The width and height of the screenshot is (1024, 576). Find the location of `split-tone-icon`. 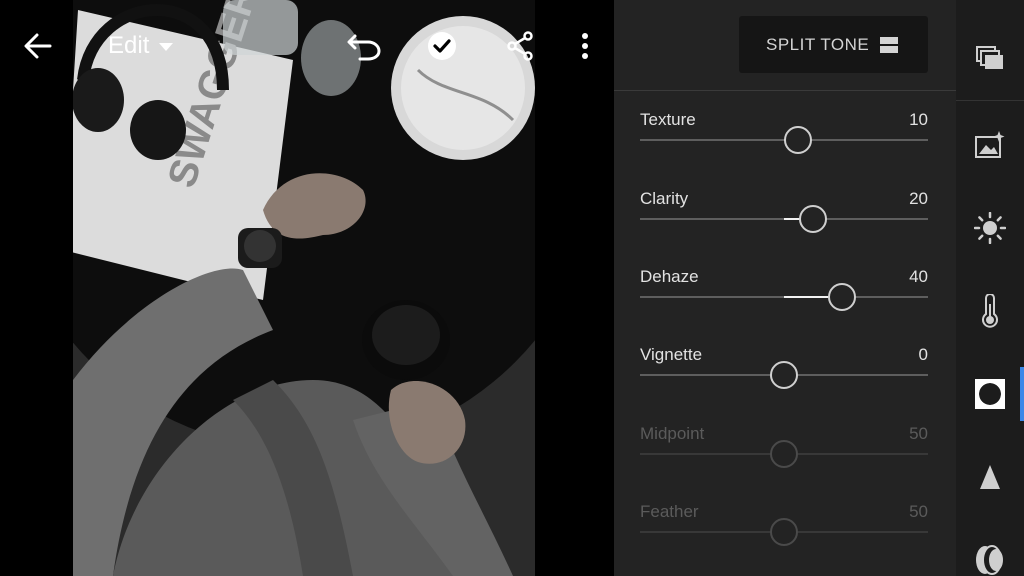

split-tone-icon is located at coordinates (889, 45).